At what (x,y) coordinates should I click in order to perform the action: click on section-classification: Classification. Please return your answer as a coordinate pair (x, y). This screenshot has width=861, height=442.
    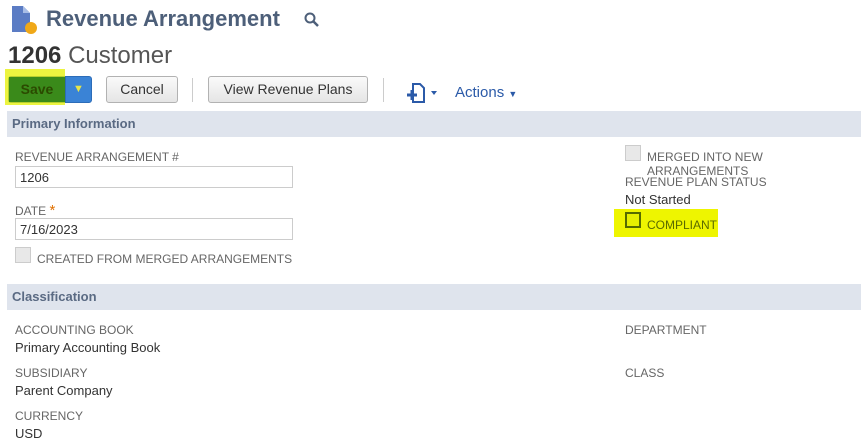
    Looking at the image, I should click on (434, 297).